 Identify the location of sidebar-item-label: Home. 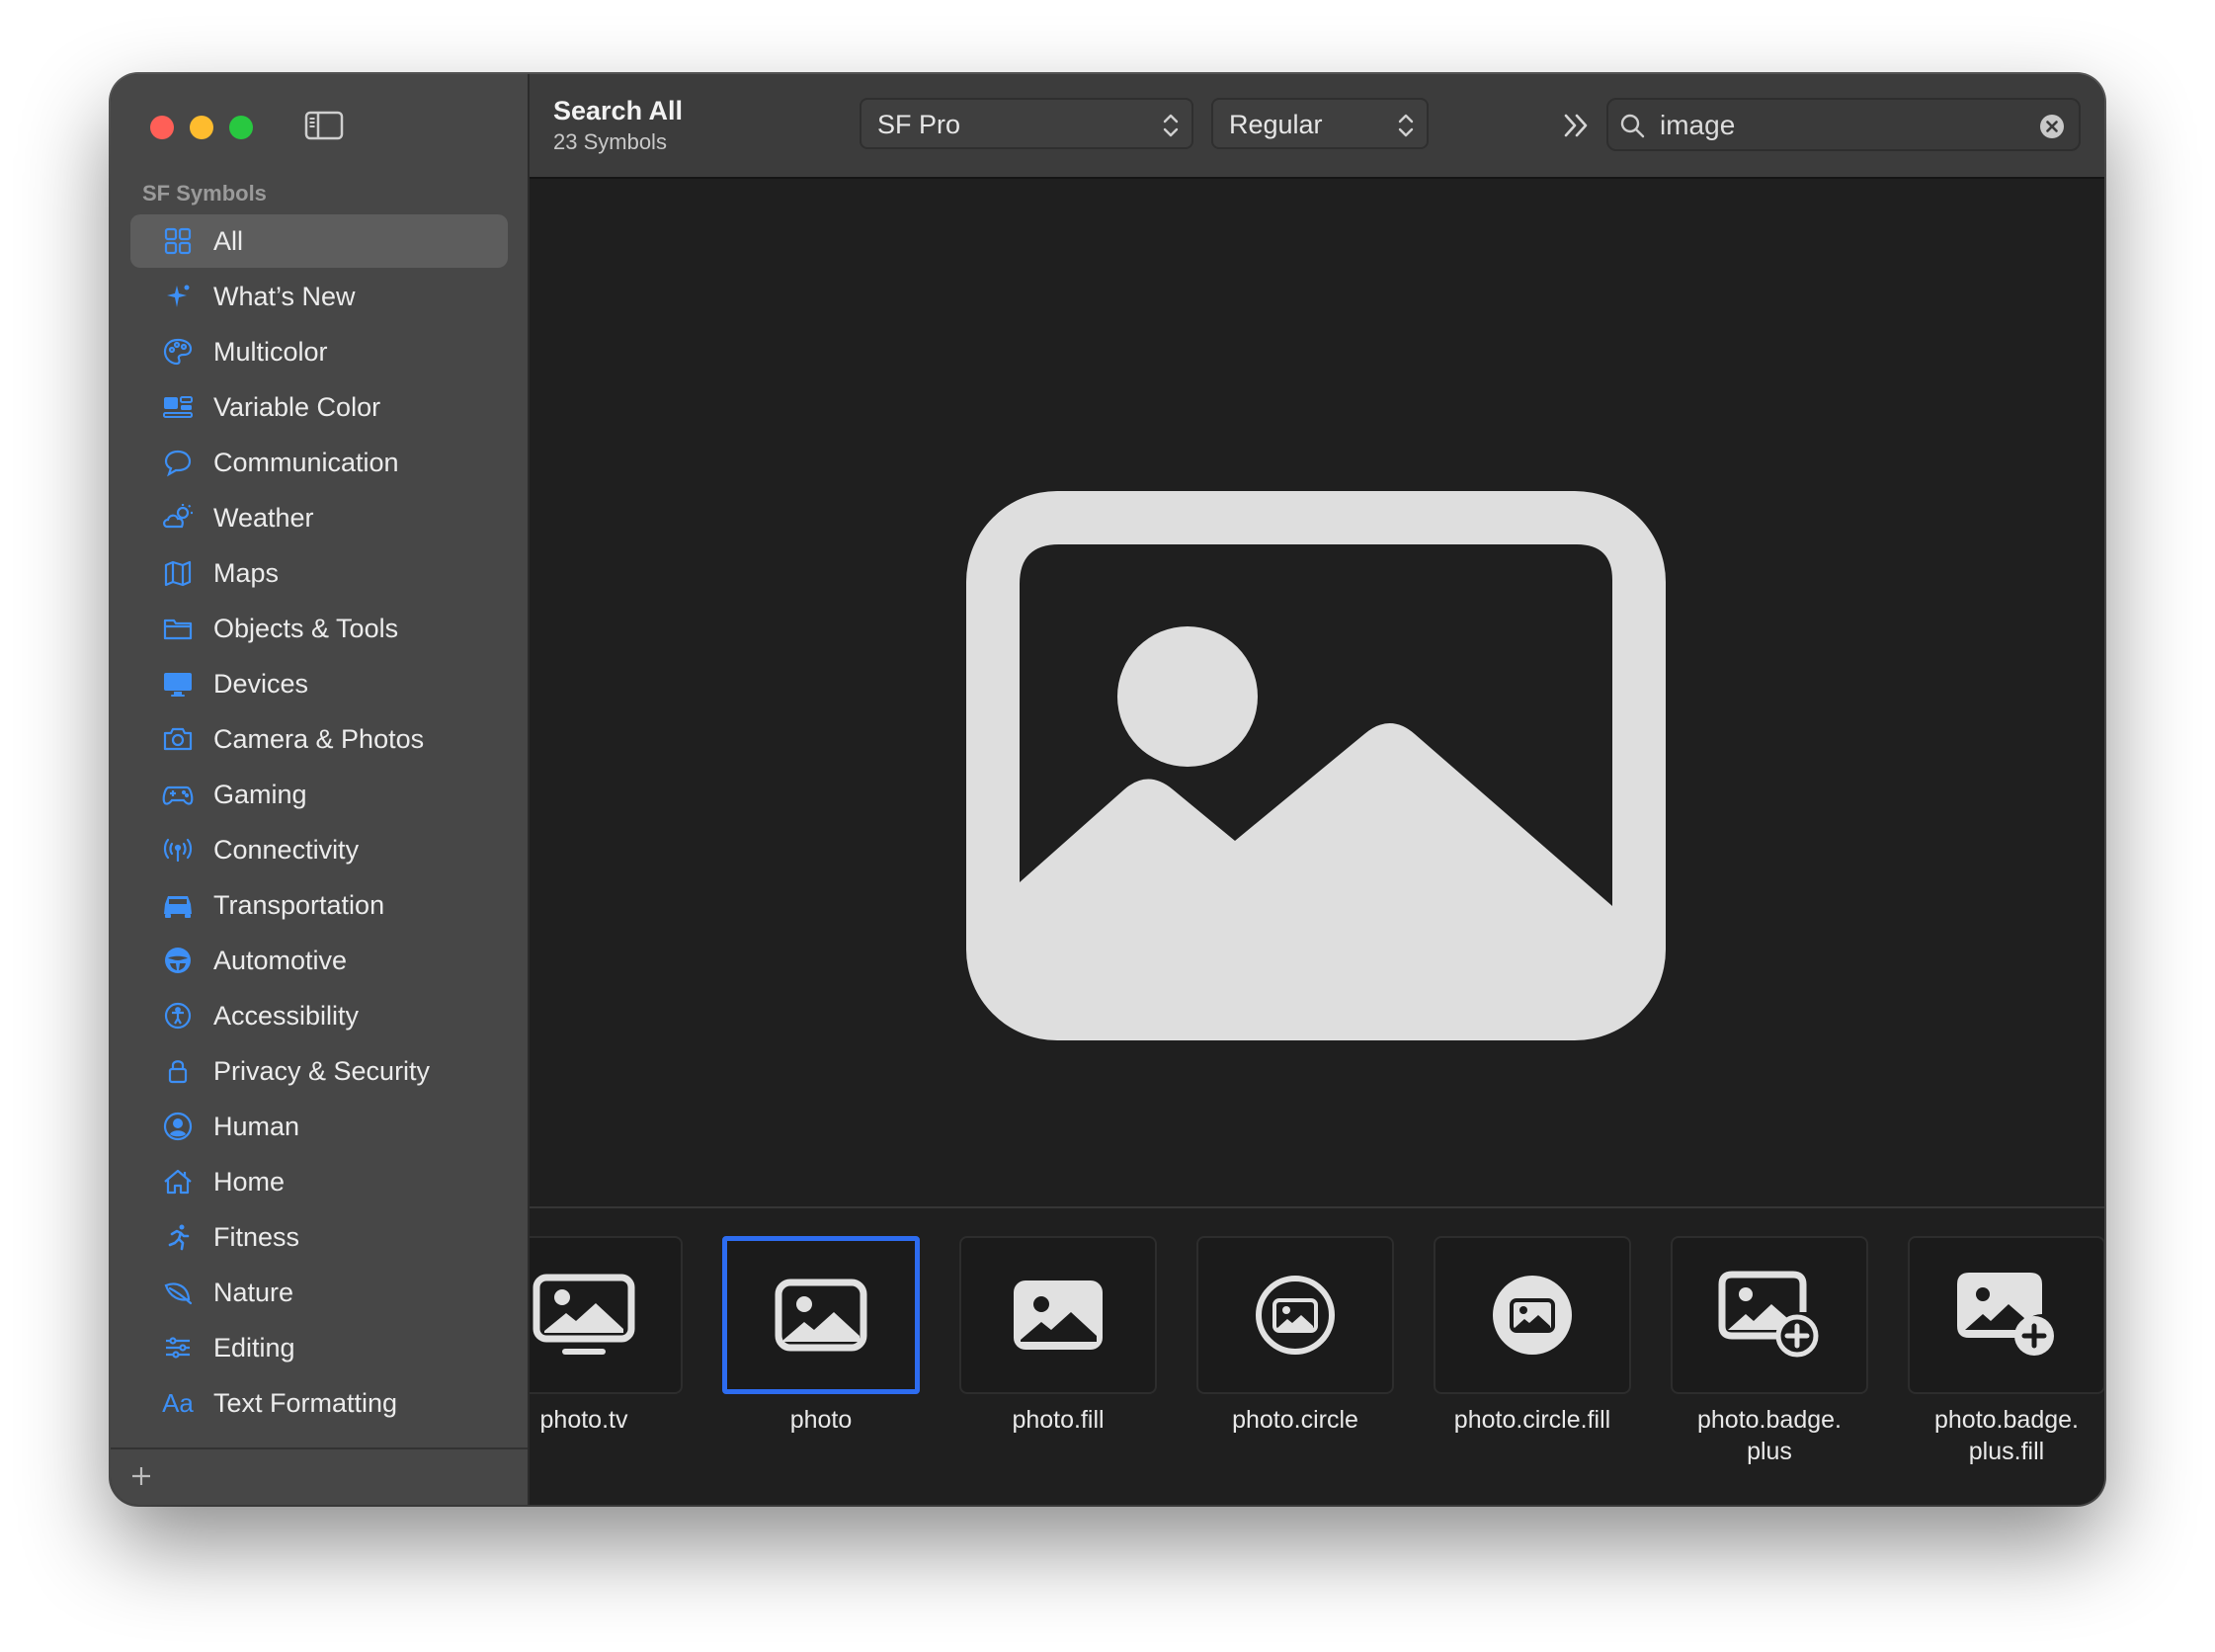
(249, 1181).